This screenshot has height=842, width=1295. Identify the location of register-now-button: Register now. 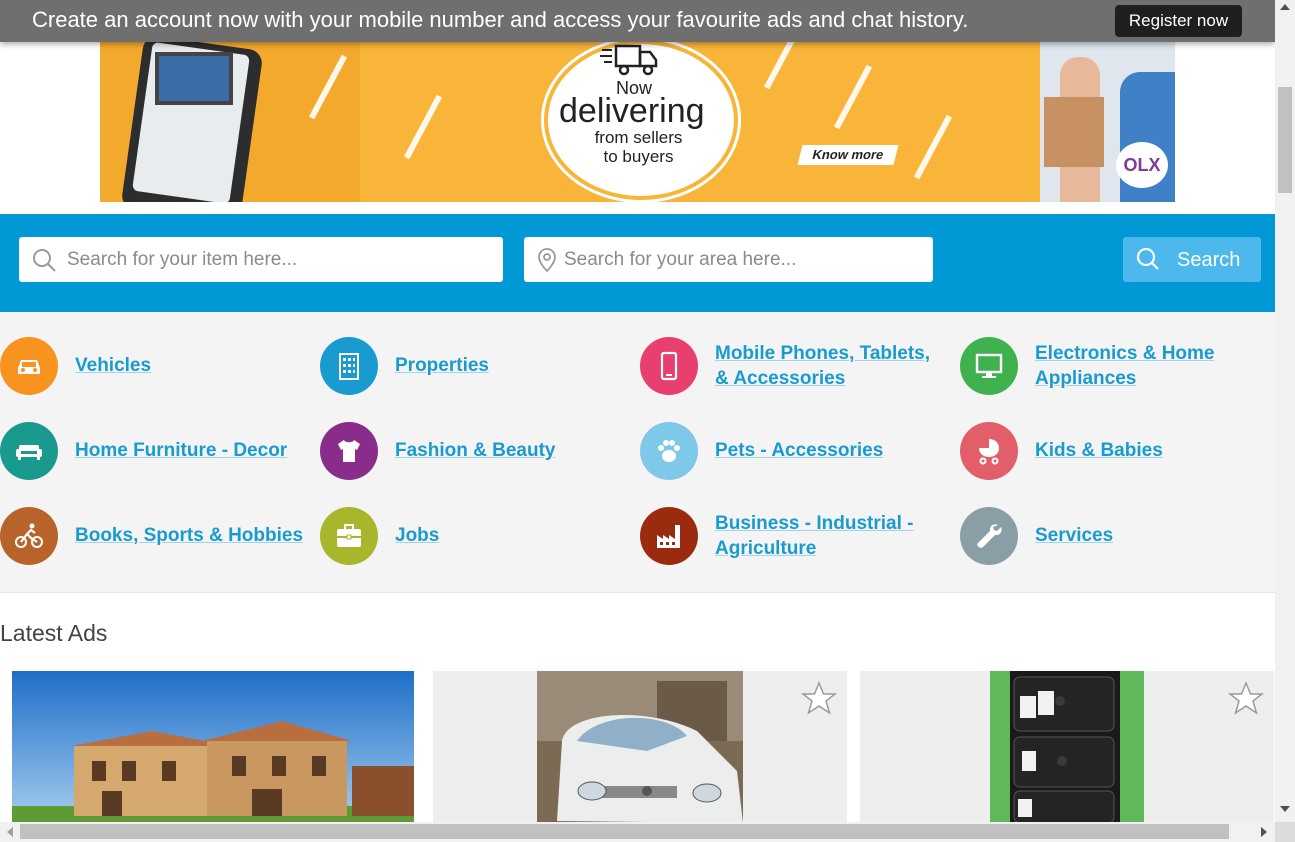
(1178, 21).